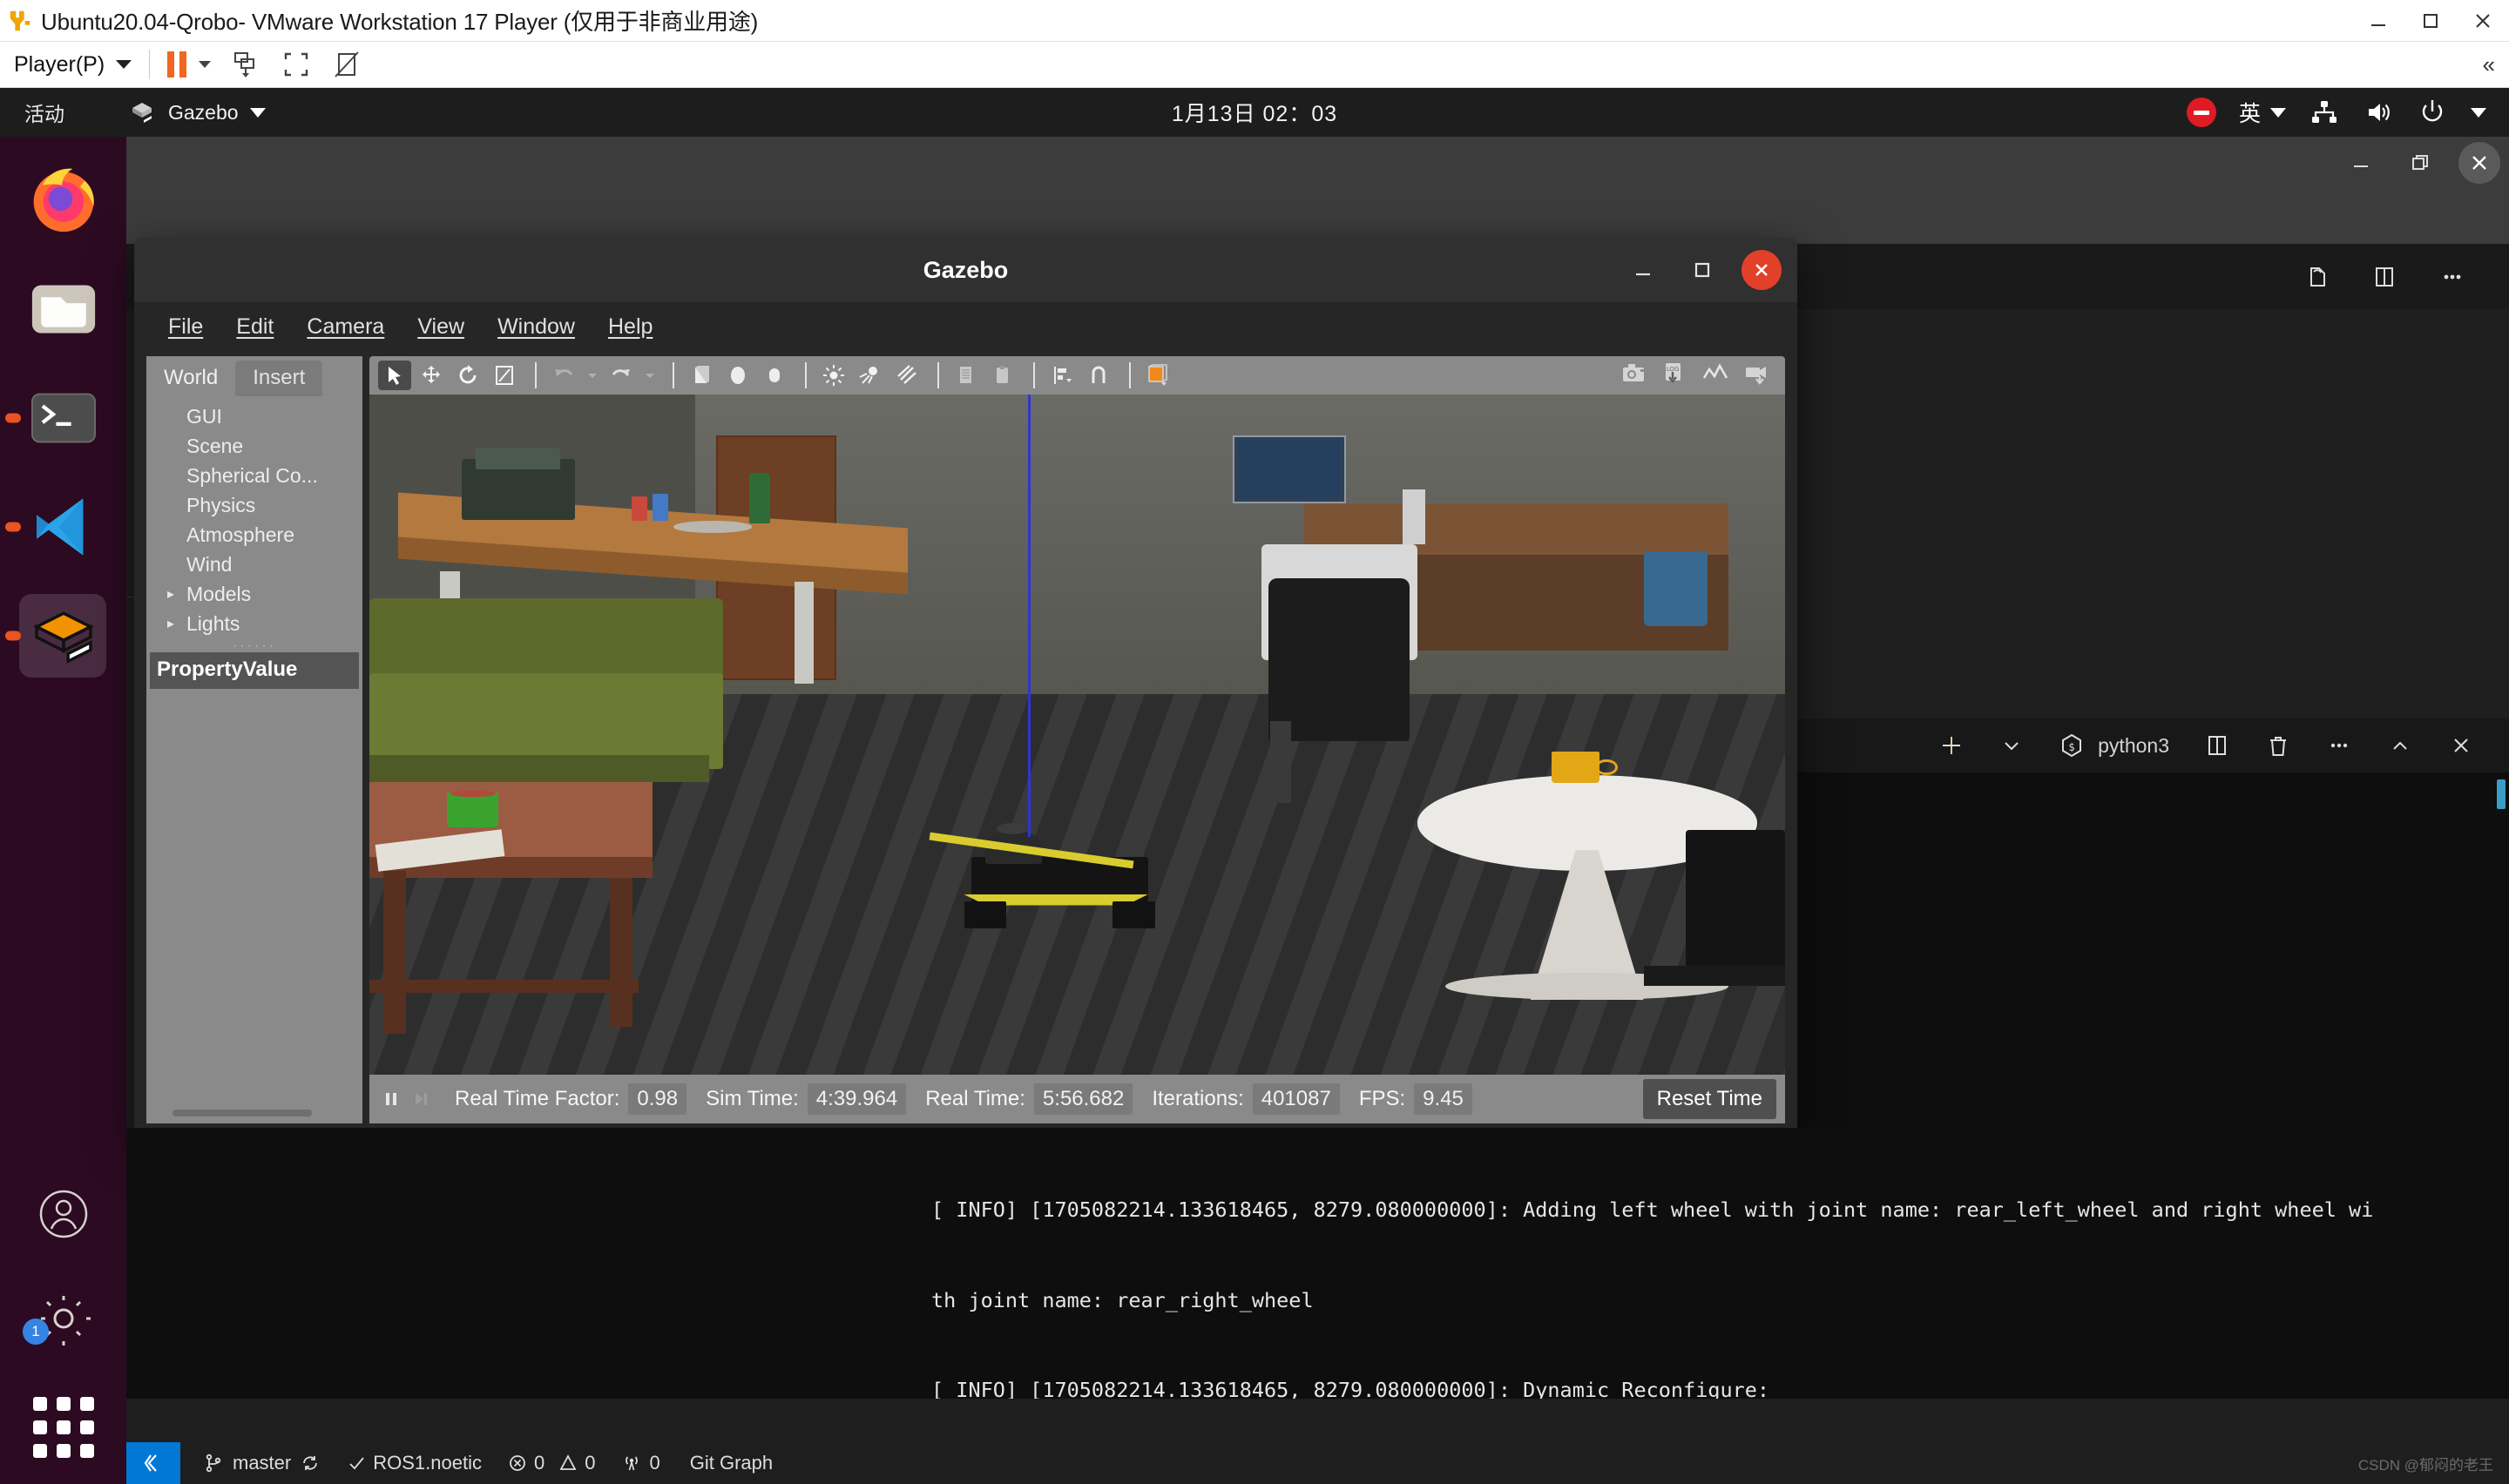 Image resolution: width=2509 pixels, height=1484 pixels. What do you see at coordinates (2420, 163) in the screenshot?
I see `vscode-restore-button` at bounding box center [2420, 163].